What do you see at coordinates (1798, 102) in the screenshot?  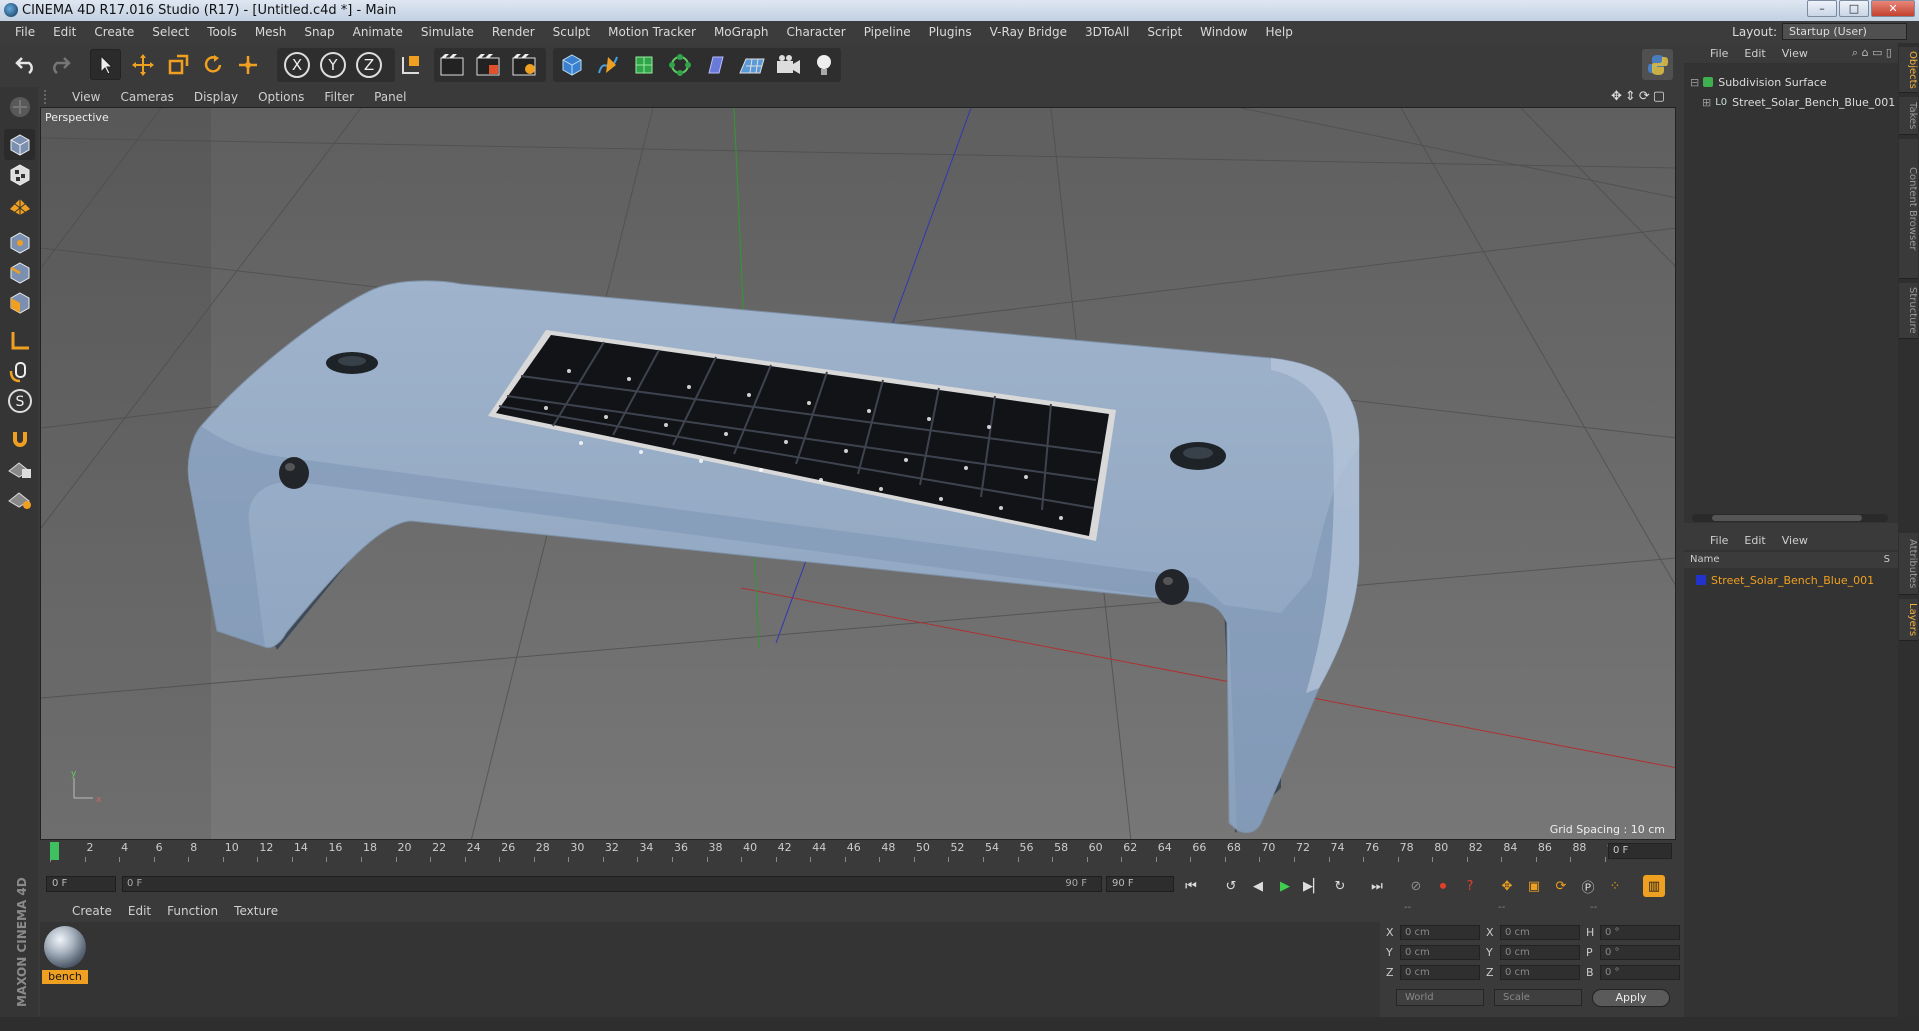 I see `object-row-bench: ⊞ L0 Street_Solar_Bench_Blue_001` at bounding box center [1798, 102].